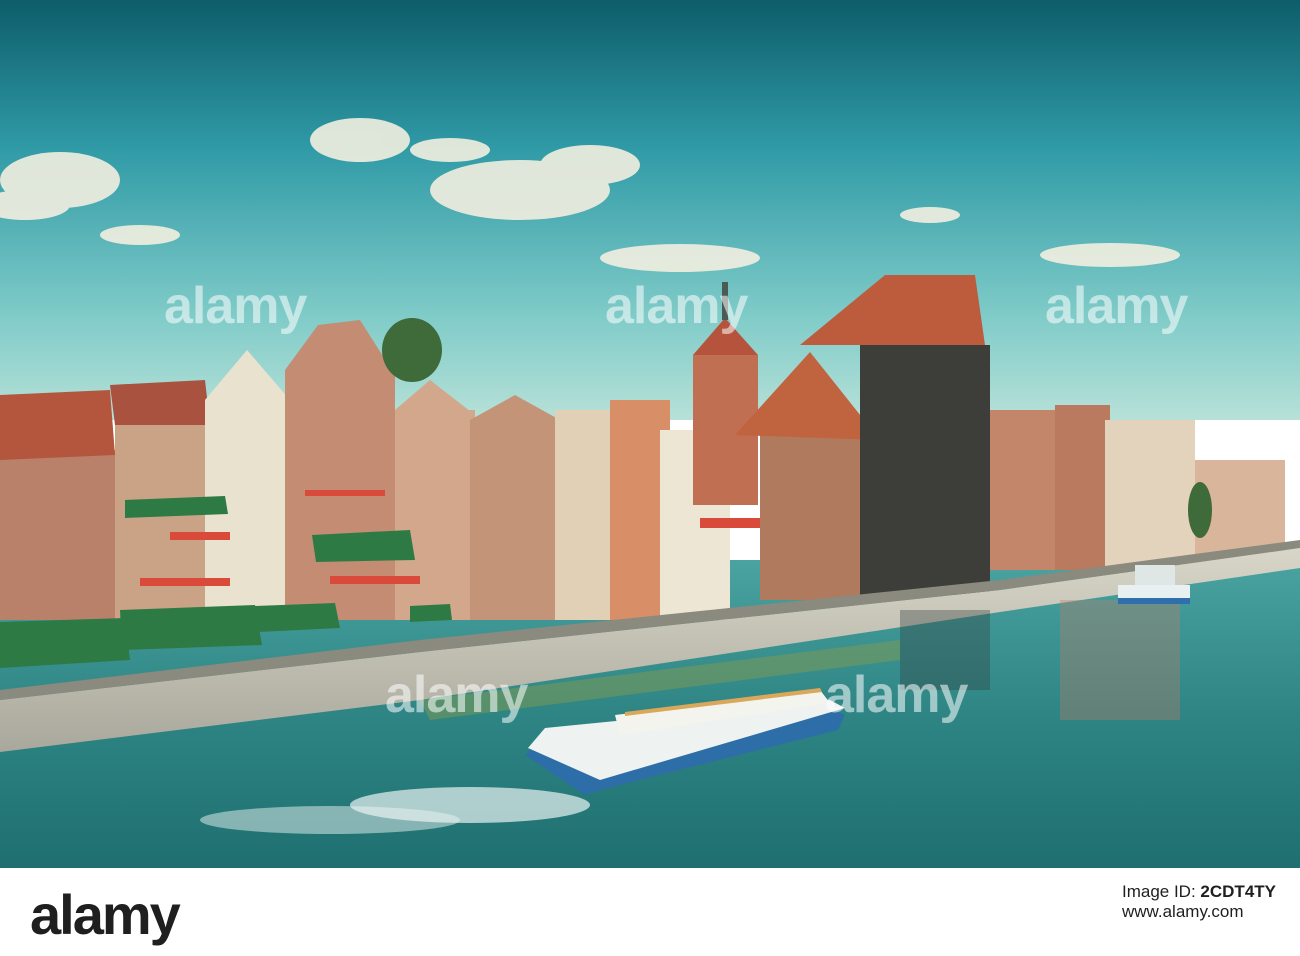 The image size is (1300, 956). I want to click on image-id-line: Image ID: 2CDT4TY, so click(1199, 892).